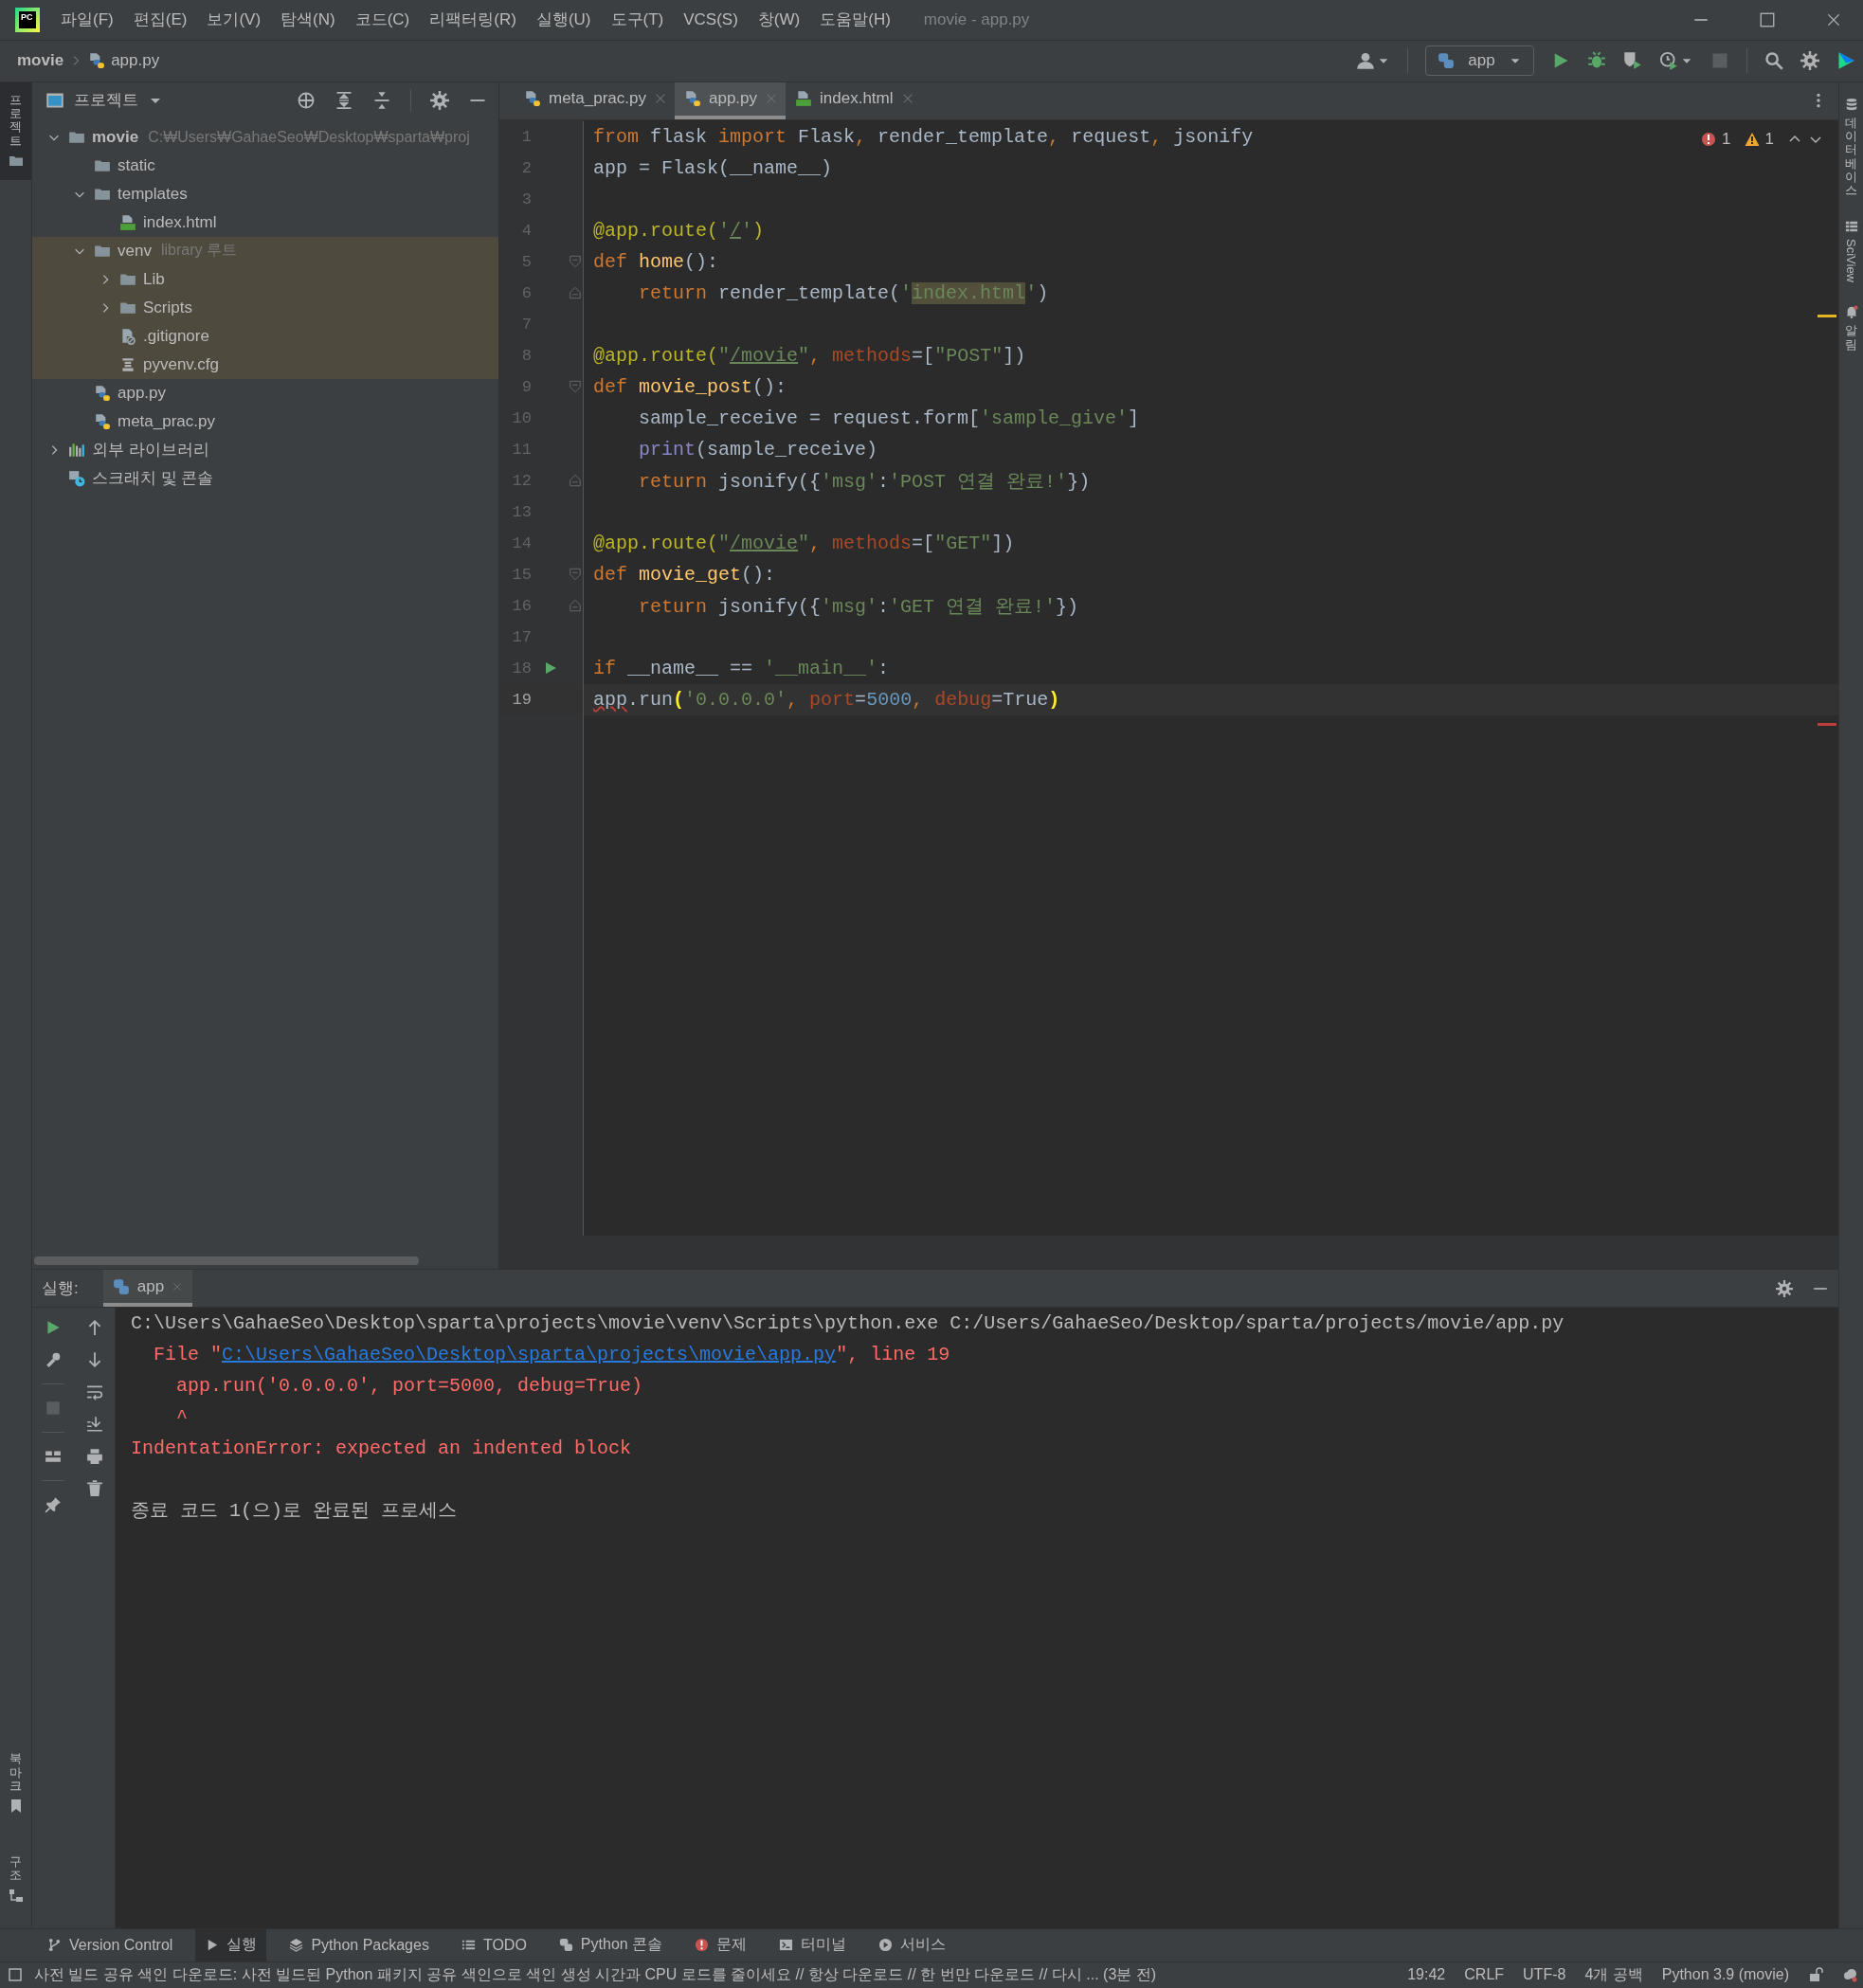 The image size is (1863, 1988). What do you see at coordinates (198, 251) in the screenshot?
I see `path-hint: library 루트` at bounding box center [198, 251].